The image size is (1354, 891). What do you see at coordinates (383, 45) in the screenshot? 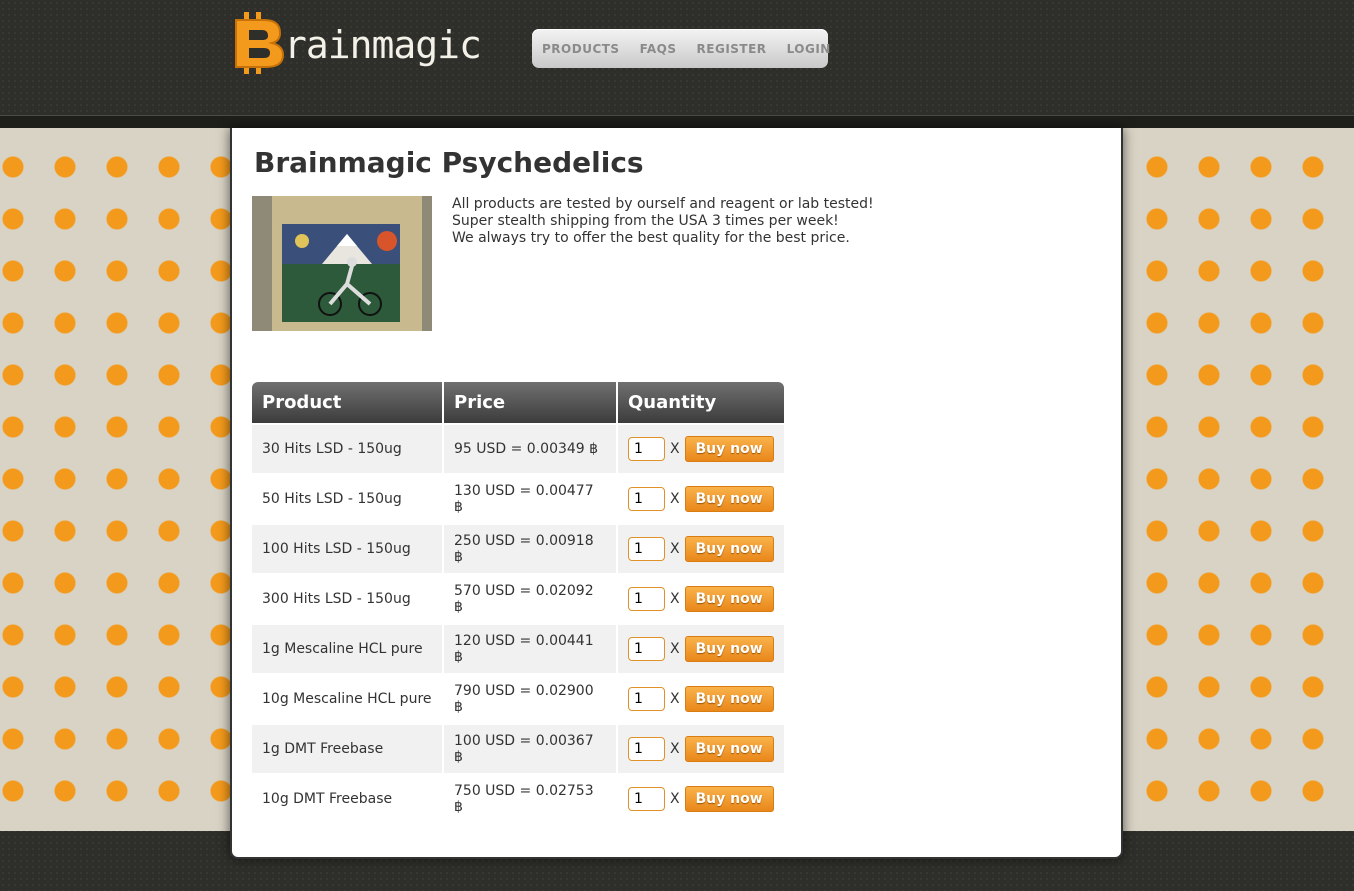
I see `logo-text: rainmagic` at bounding box center [383, 45].